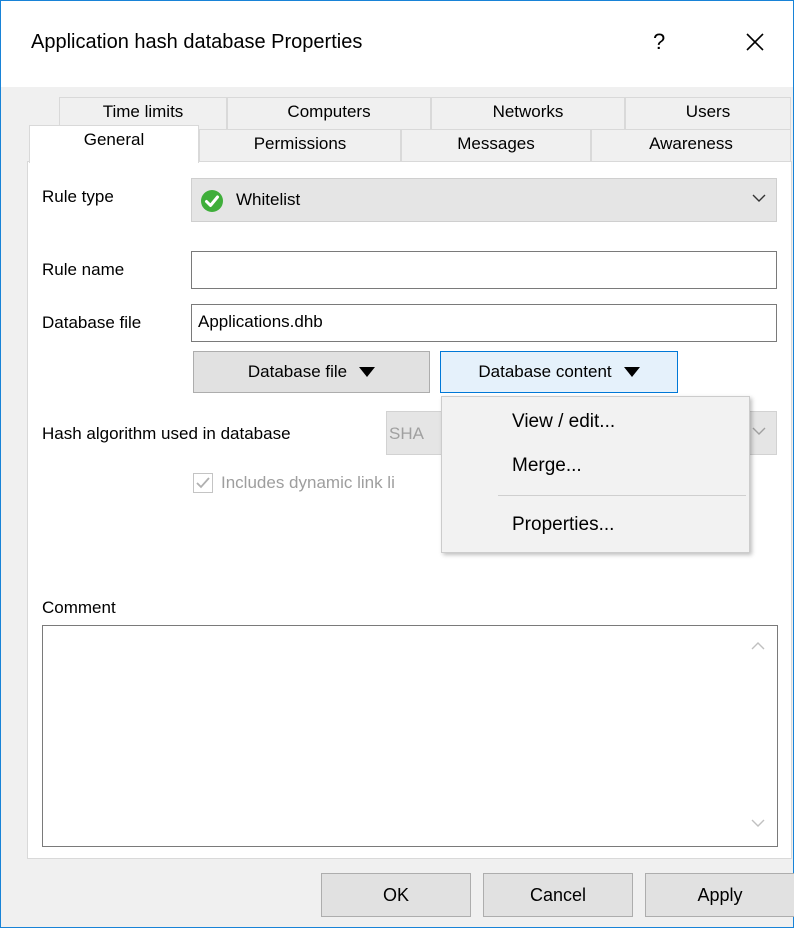 Image resolution: width=794 pixels, height=928 pixels. Describe the element at coordinates (329, 114) in the screenshot. I see `tab-computers: Computers` at that location.